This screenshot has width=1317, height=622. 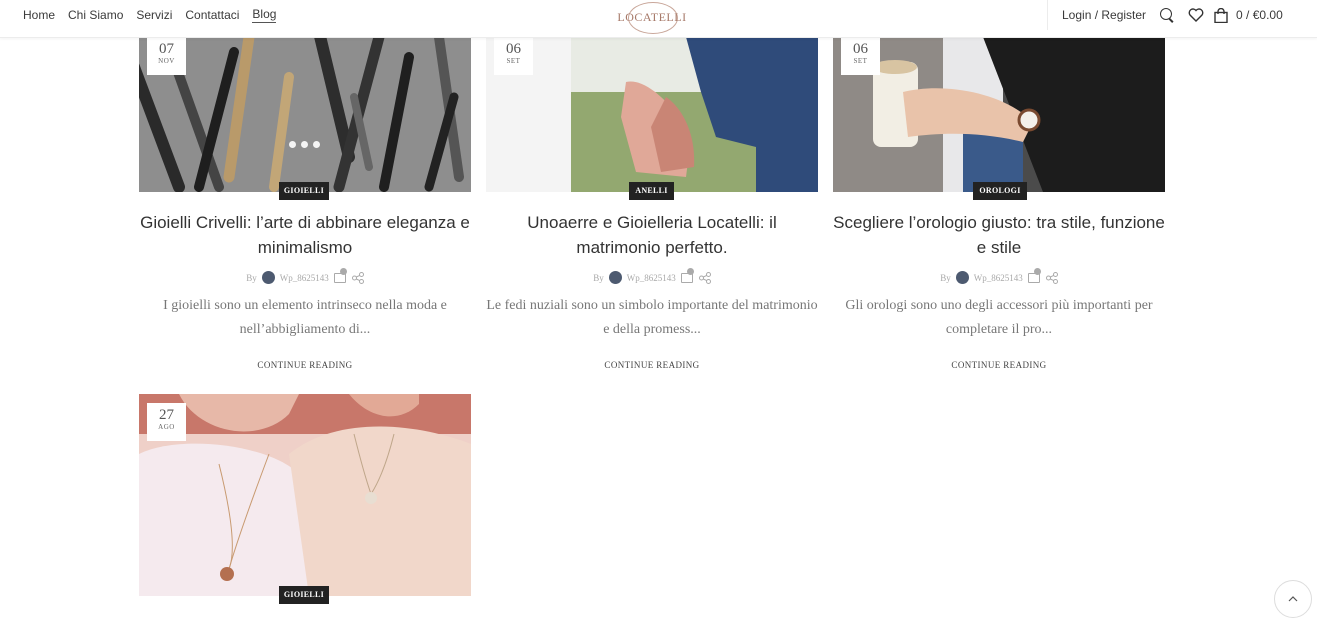 What do you see at coordinates (1104, 15) in the screenshot?
I see `login-register-link: Login / Register` at bounding box center [1104, 15].